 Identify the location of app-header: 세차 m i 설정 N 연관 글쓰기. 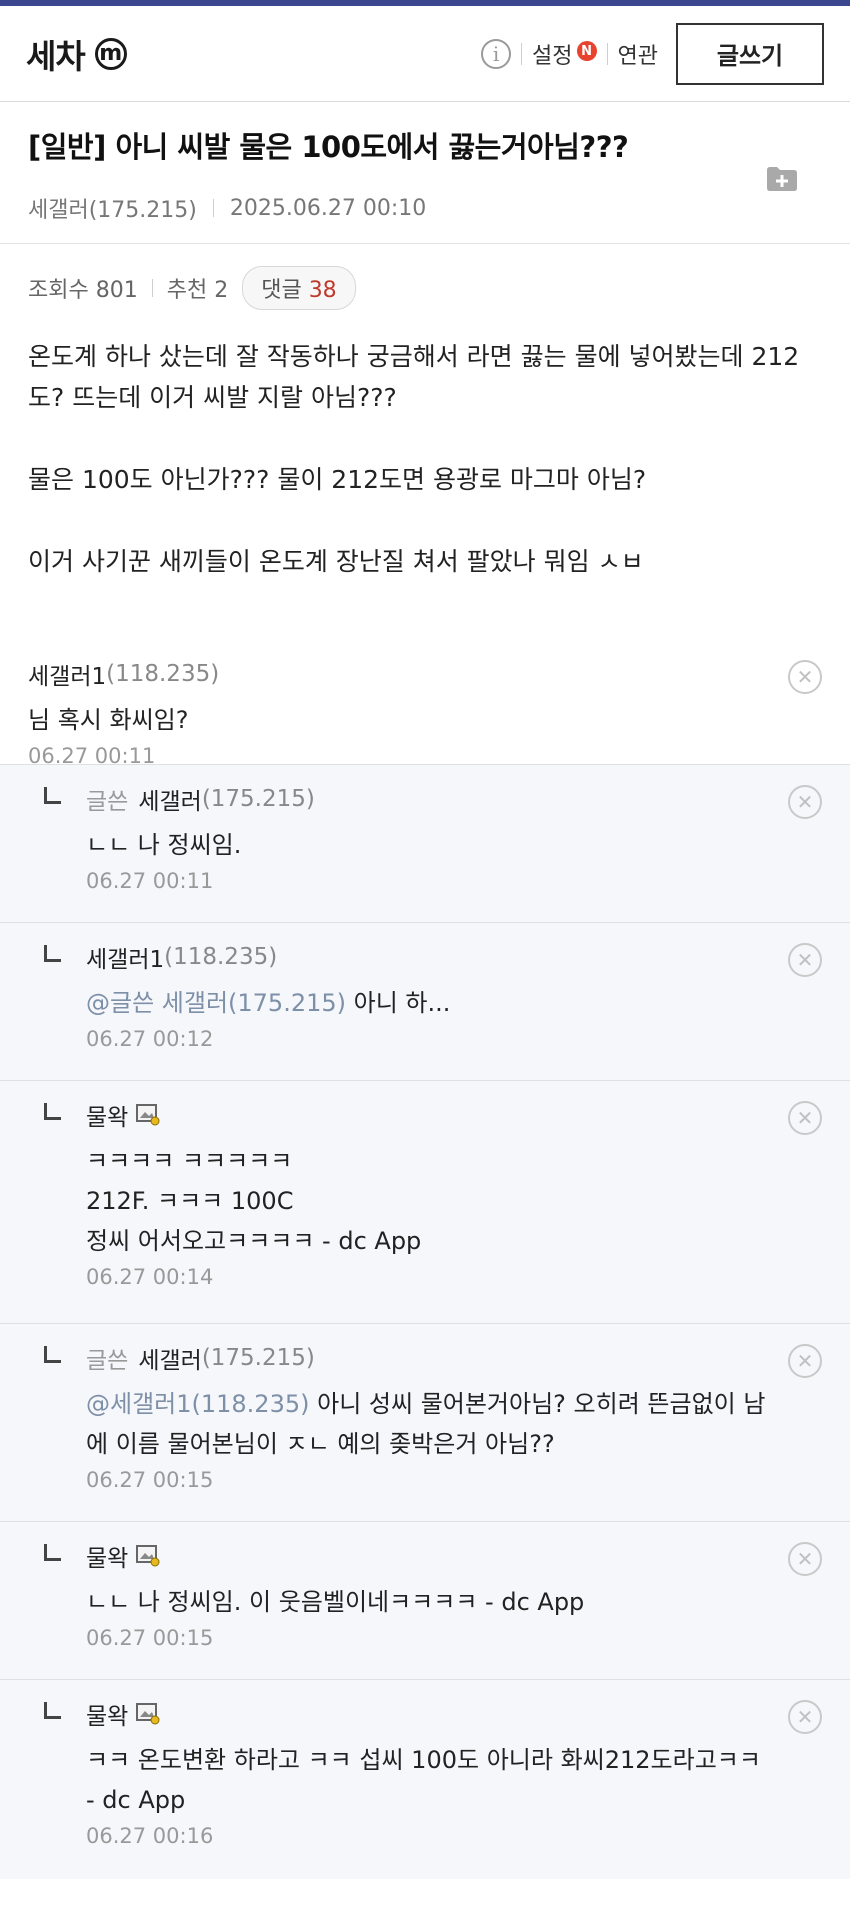
(425, 54).